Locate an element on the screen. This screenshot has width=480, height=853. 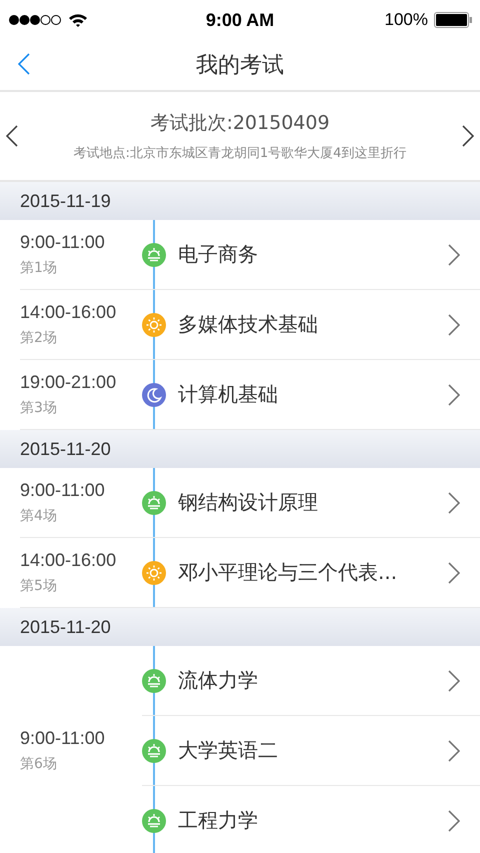
session-number: 第2场 is located at coordinates (39, 338).